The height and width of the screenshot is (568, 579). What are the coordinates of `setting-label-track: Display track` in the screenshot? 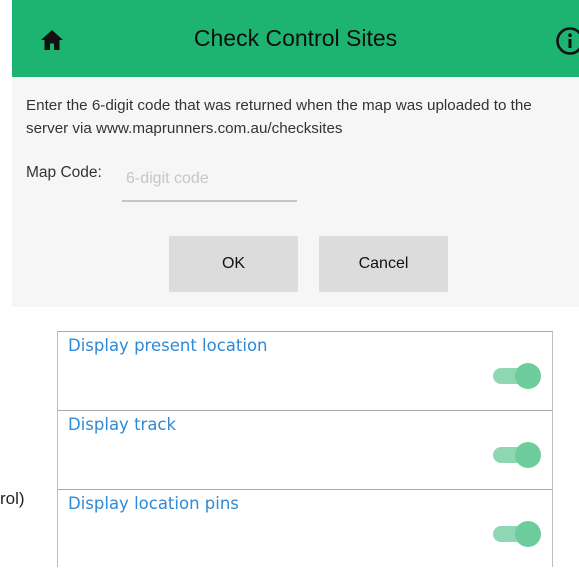 It's located at (122, 424).